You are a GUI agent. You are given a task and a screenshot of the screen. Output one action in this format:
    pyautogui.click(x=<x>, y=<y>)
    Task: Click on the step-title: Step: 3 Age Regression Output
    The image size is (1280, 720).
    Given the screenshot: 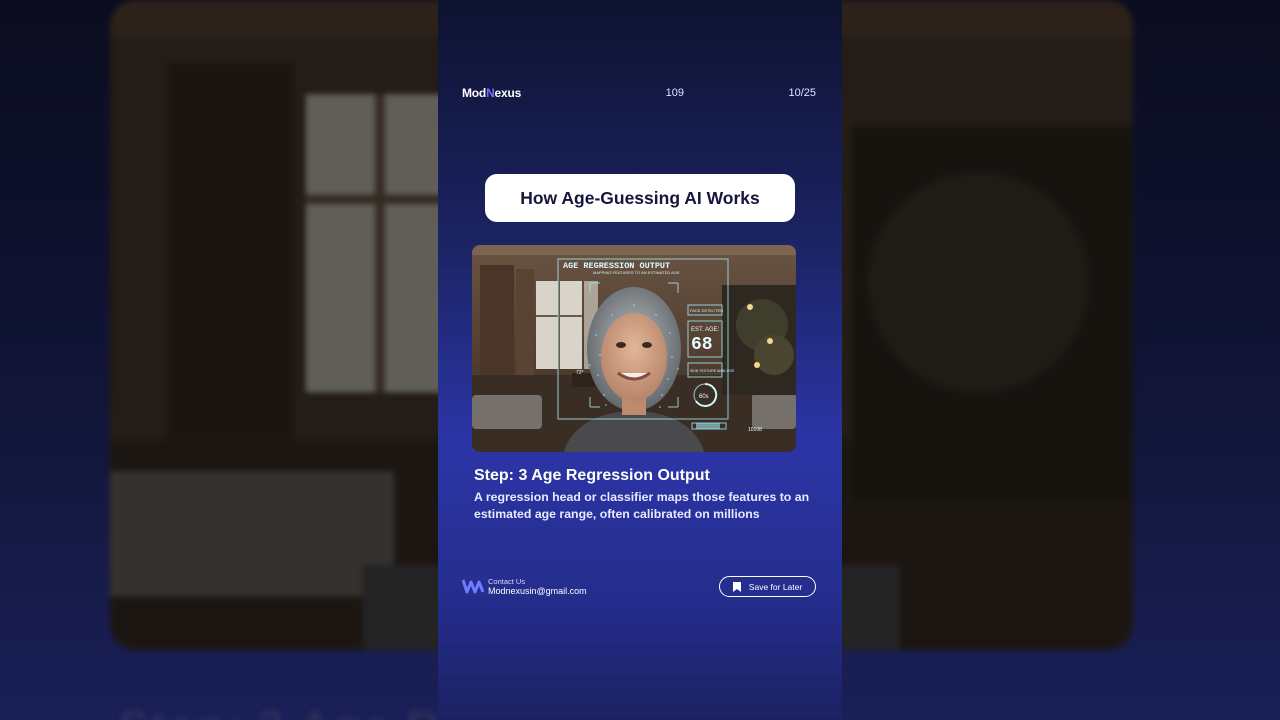 What is the action you would take?
    pyautogui.click(x=592, y=475)
    